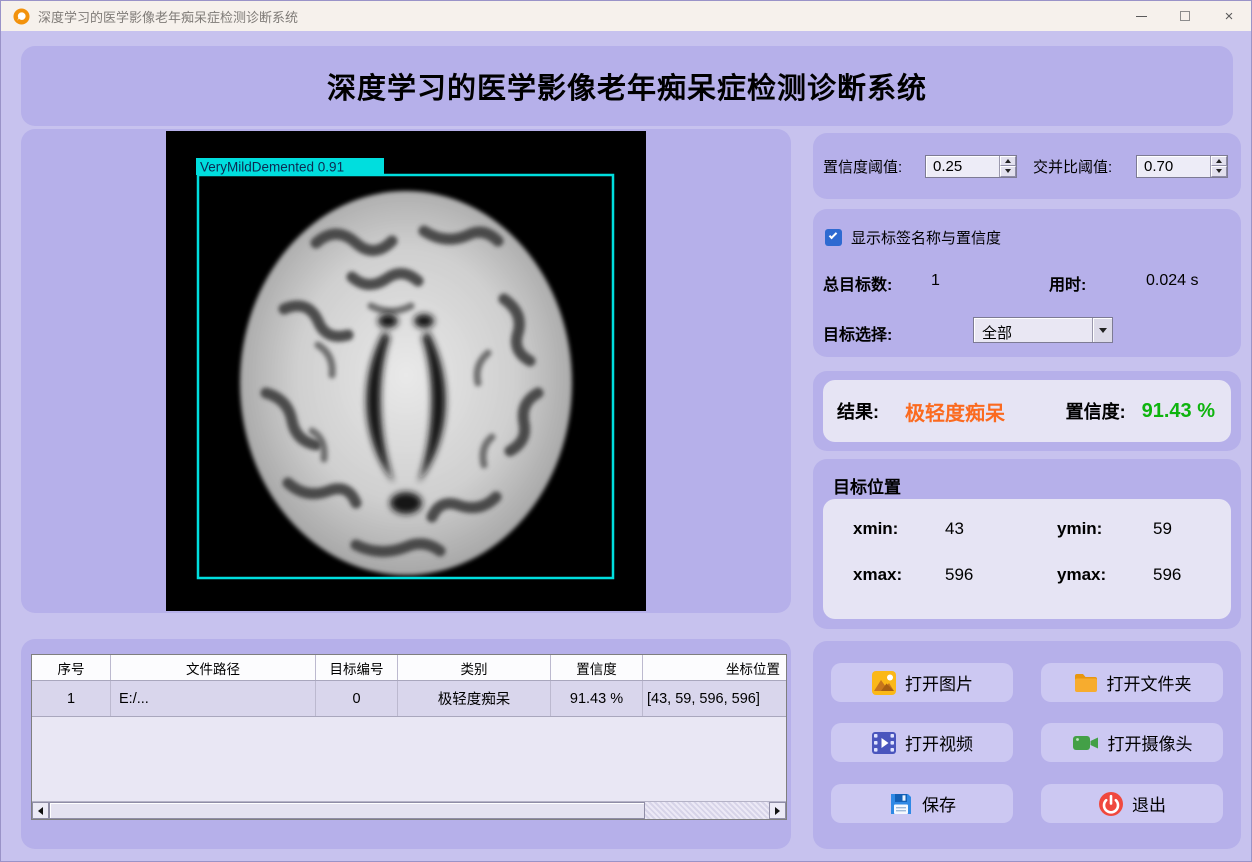  I want to click on exit-button: 退出, so click(1132, 803).